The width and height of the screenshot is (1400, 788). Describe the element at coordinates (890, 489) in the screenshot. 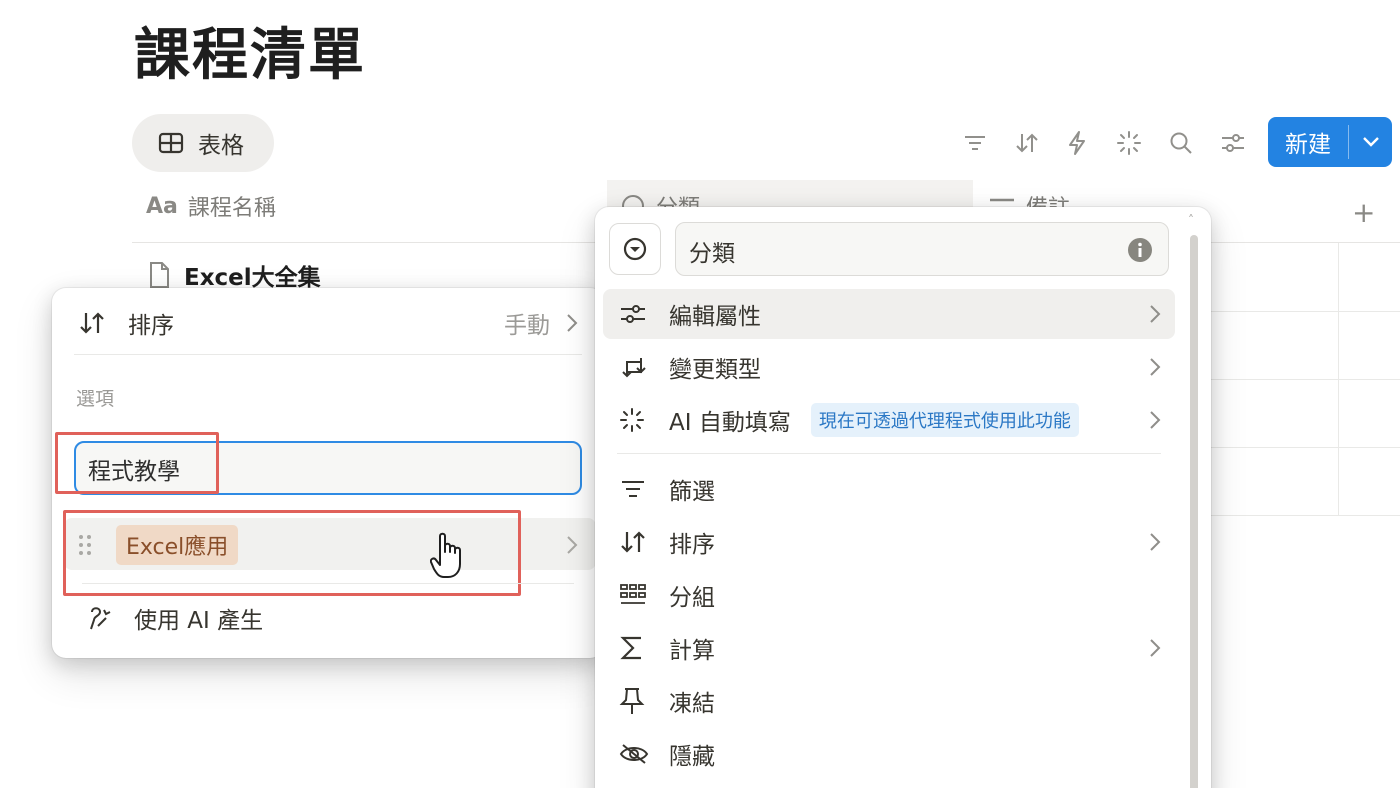

I see `menu-item-filter: 篩選` at that location.